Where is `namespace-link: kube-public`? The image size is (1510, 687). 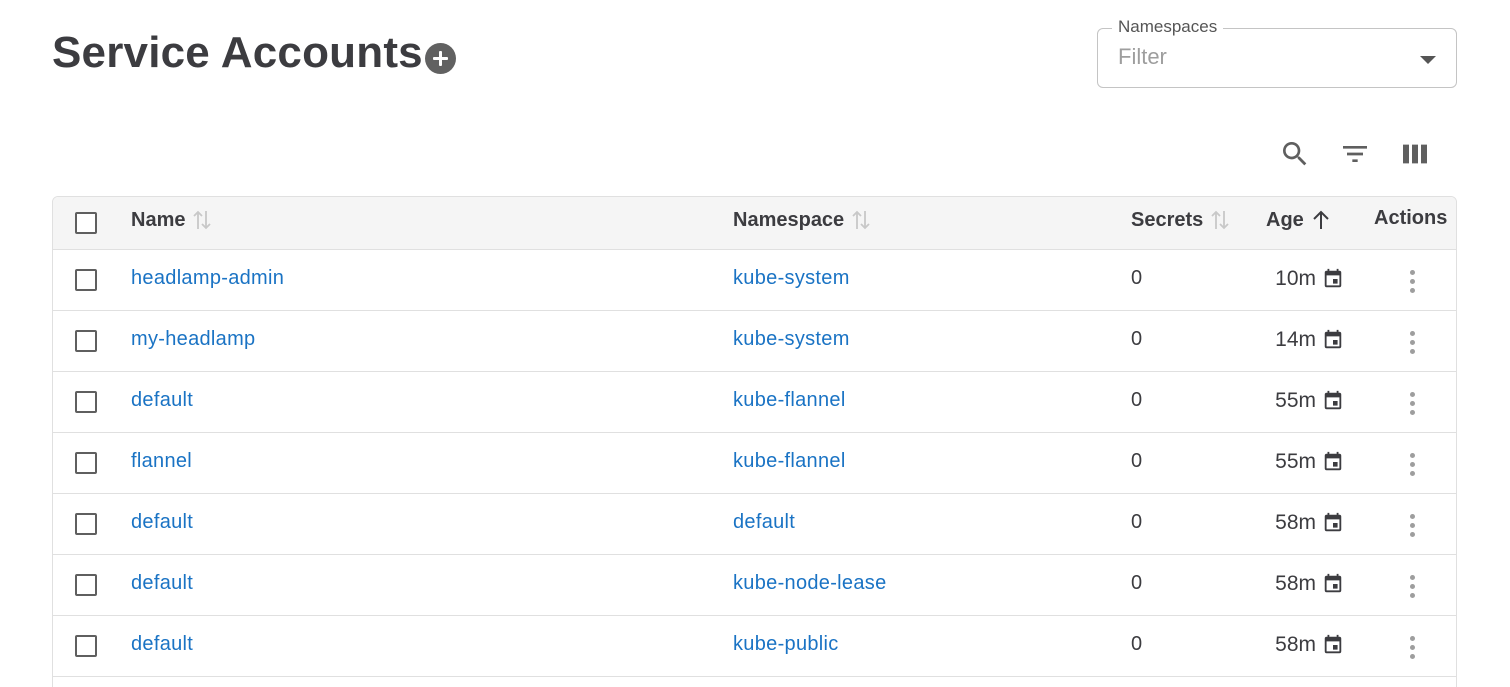 namespace-link: kube-public is located at coordinates (786, 644).